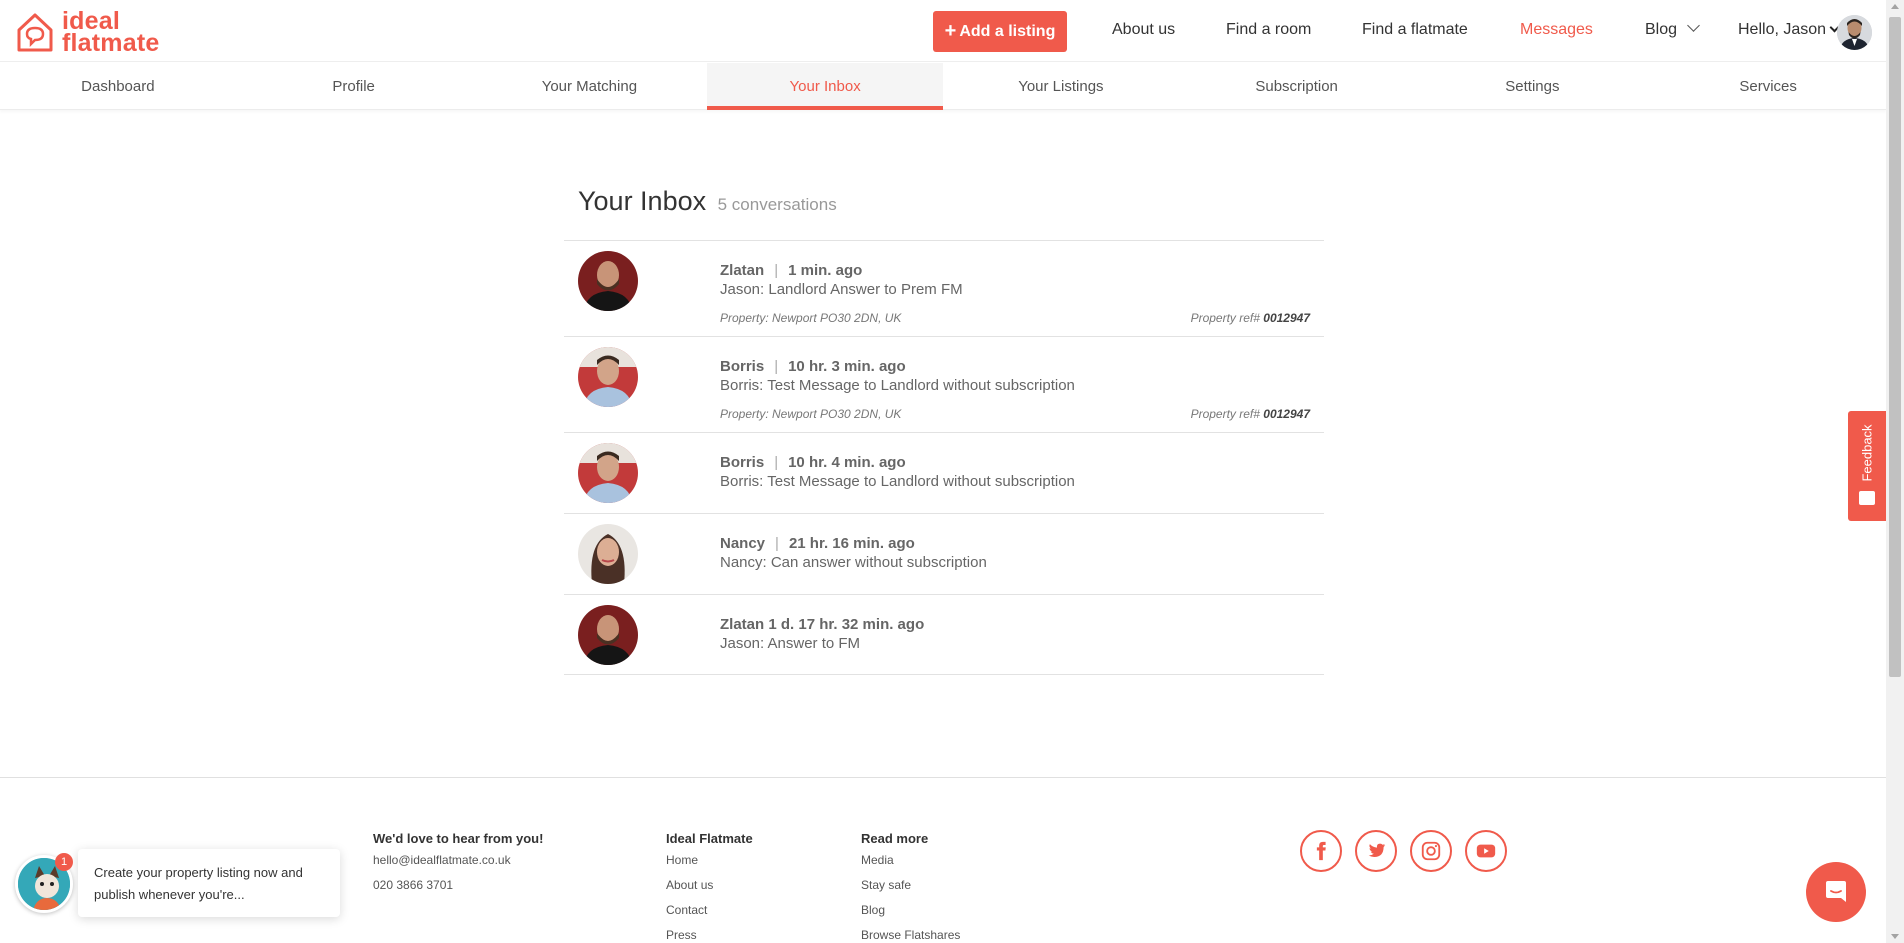 The width and height of the screenshot is (1904, 943). What do you see at coordinates (354, 86) in the screenshot?
I see `tab-profile: Profile` at bounding box center [354, 86].